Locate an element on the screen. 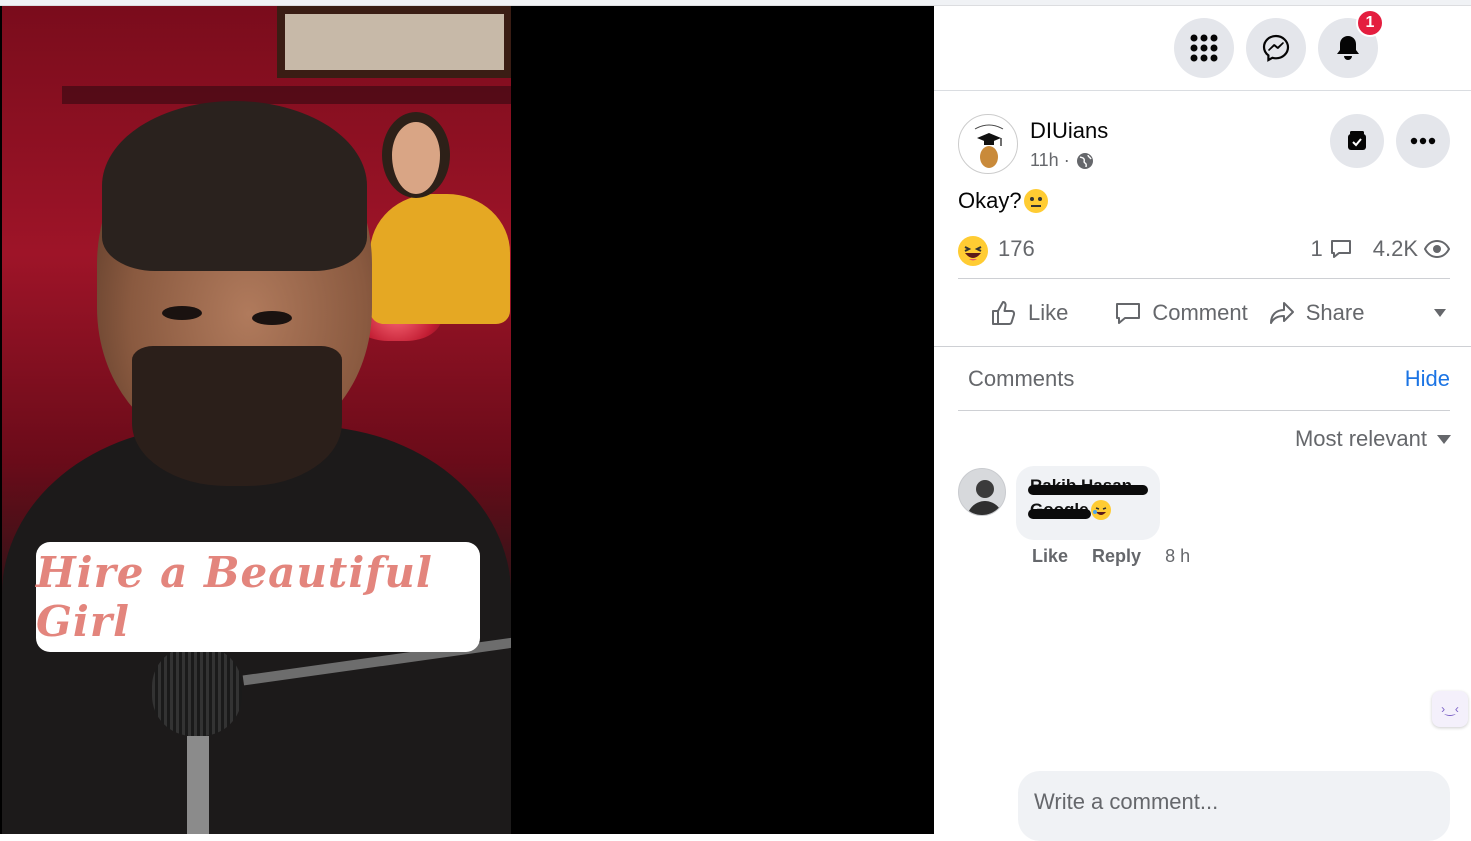 This screenshot has height=841, width=1471. messenger-button is located at coordinates (1276, 48).